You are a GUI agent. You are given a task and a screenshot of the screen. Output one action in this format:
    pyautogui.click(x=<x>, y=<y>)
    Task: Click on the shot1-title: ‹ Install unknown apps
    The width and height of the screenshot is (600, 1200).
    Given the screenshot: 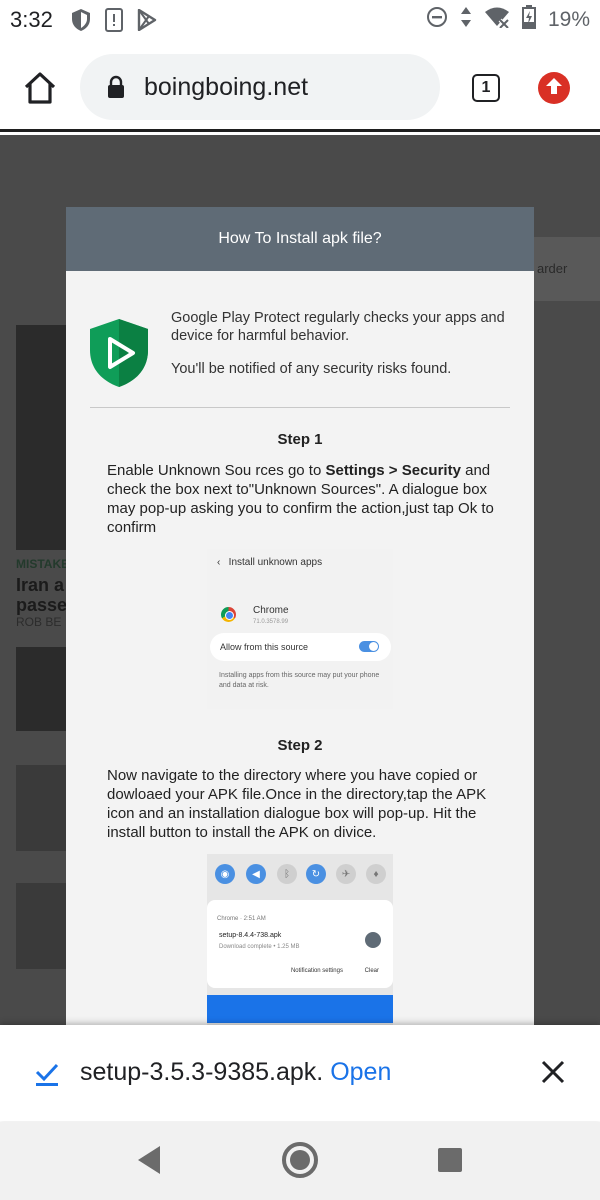 What is the action you would take?
    pyautogui.click(x=270, y=562)
    